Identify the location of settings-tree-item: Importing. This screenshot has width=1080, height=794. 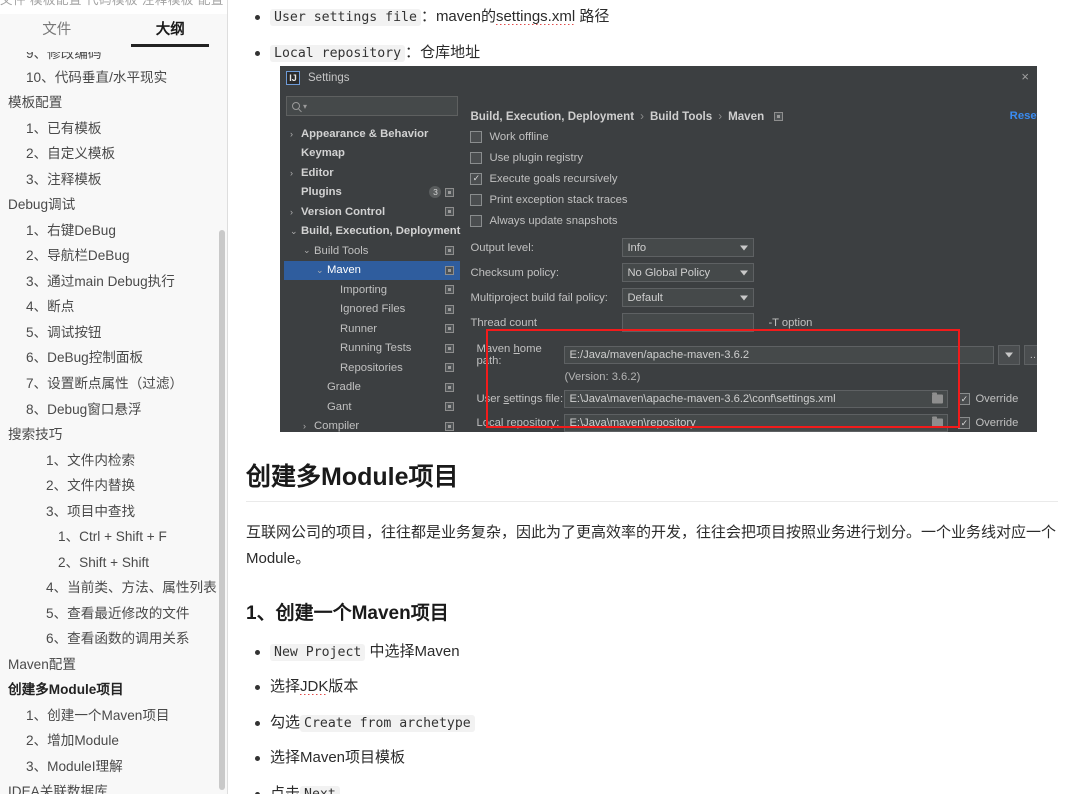
(372, 290).